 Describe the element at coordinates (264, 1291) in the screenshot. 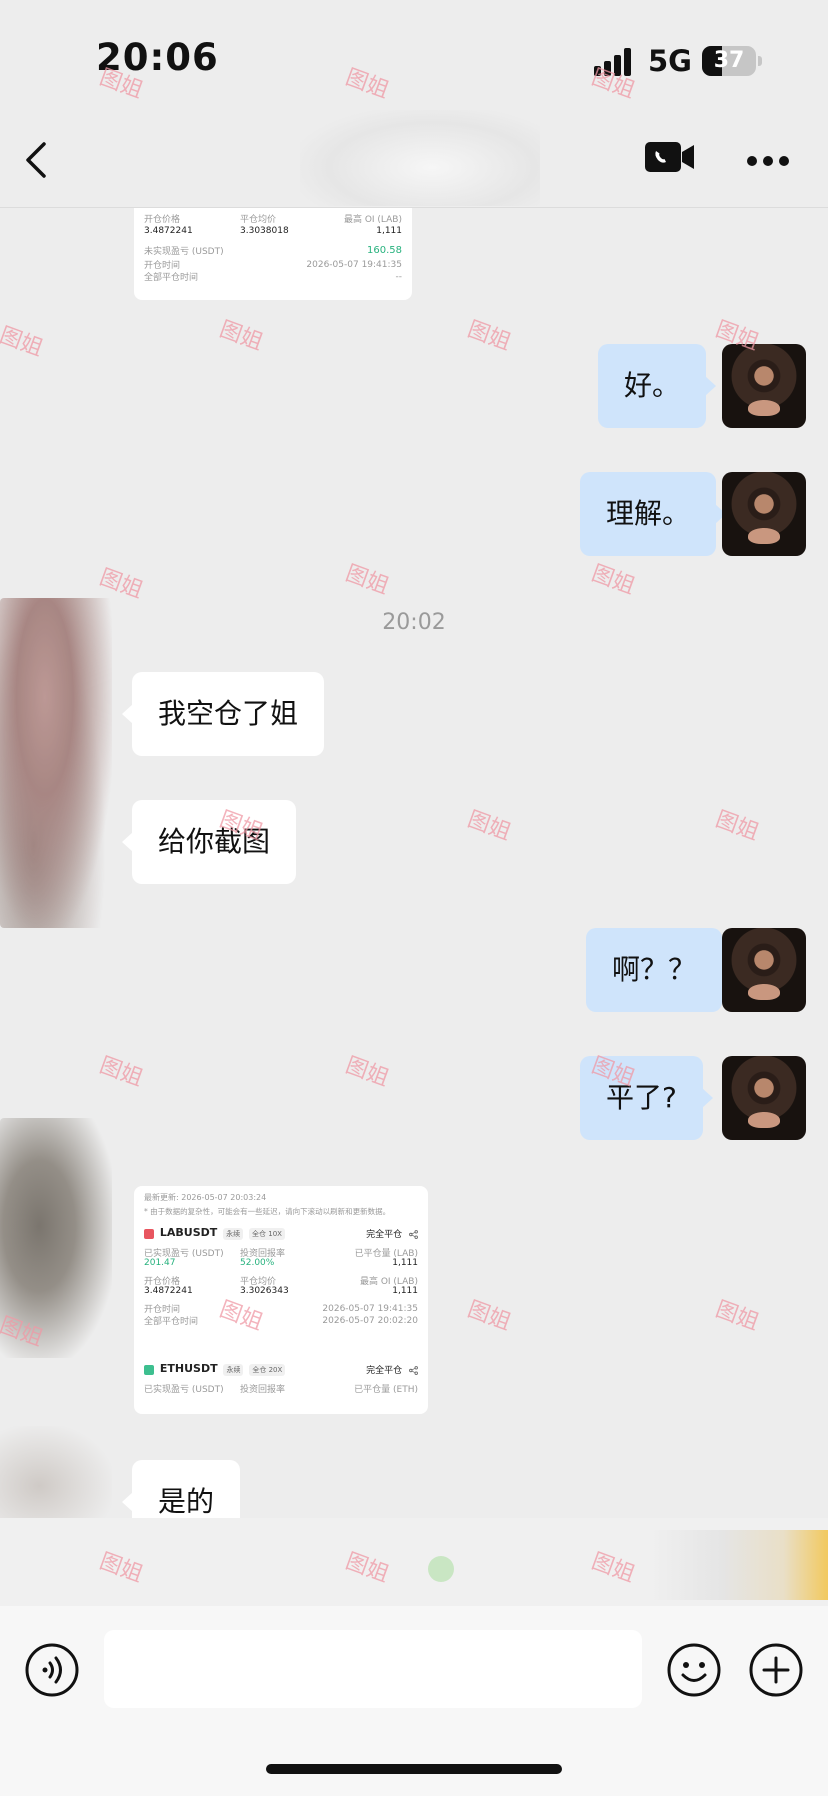

I see `avg-close: 3.3026343` at that location.